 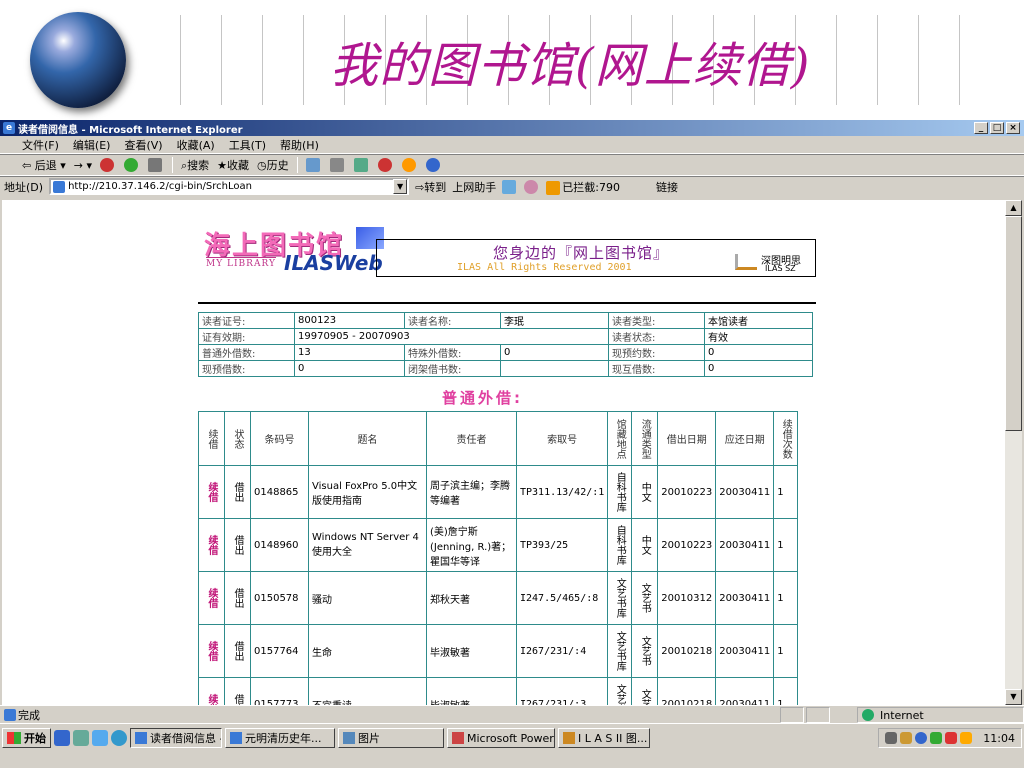 What do you see at coordinates (195, 165) in the screenshot?
I see `search-button: ⌕搜索` at bounding box center [195, 165].